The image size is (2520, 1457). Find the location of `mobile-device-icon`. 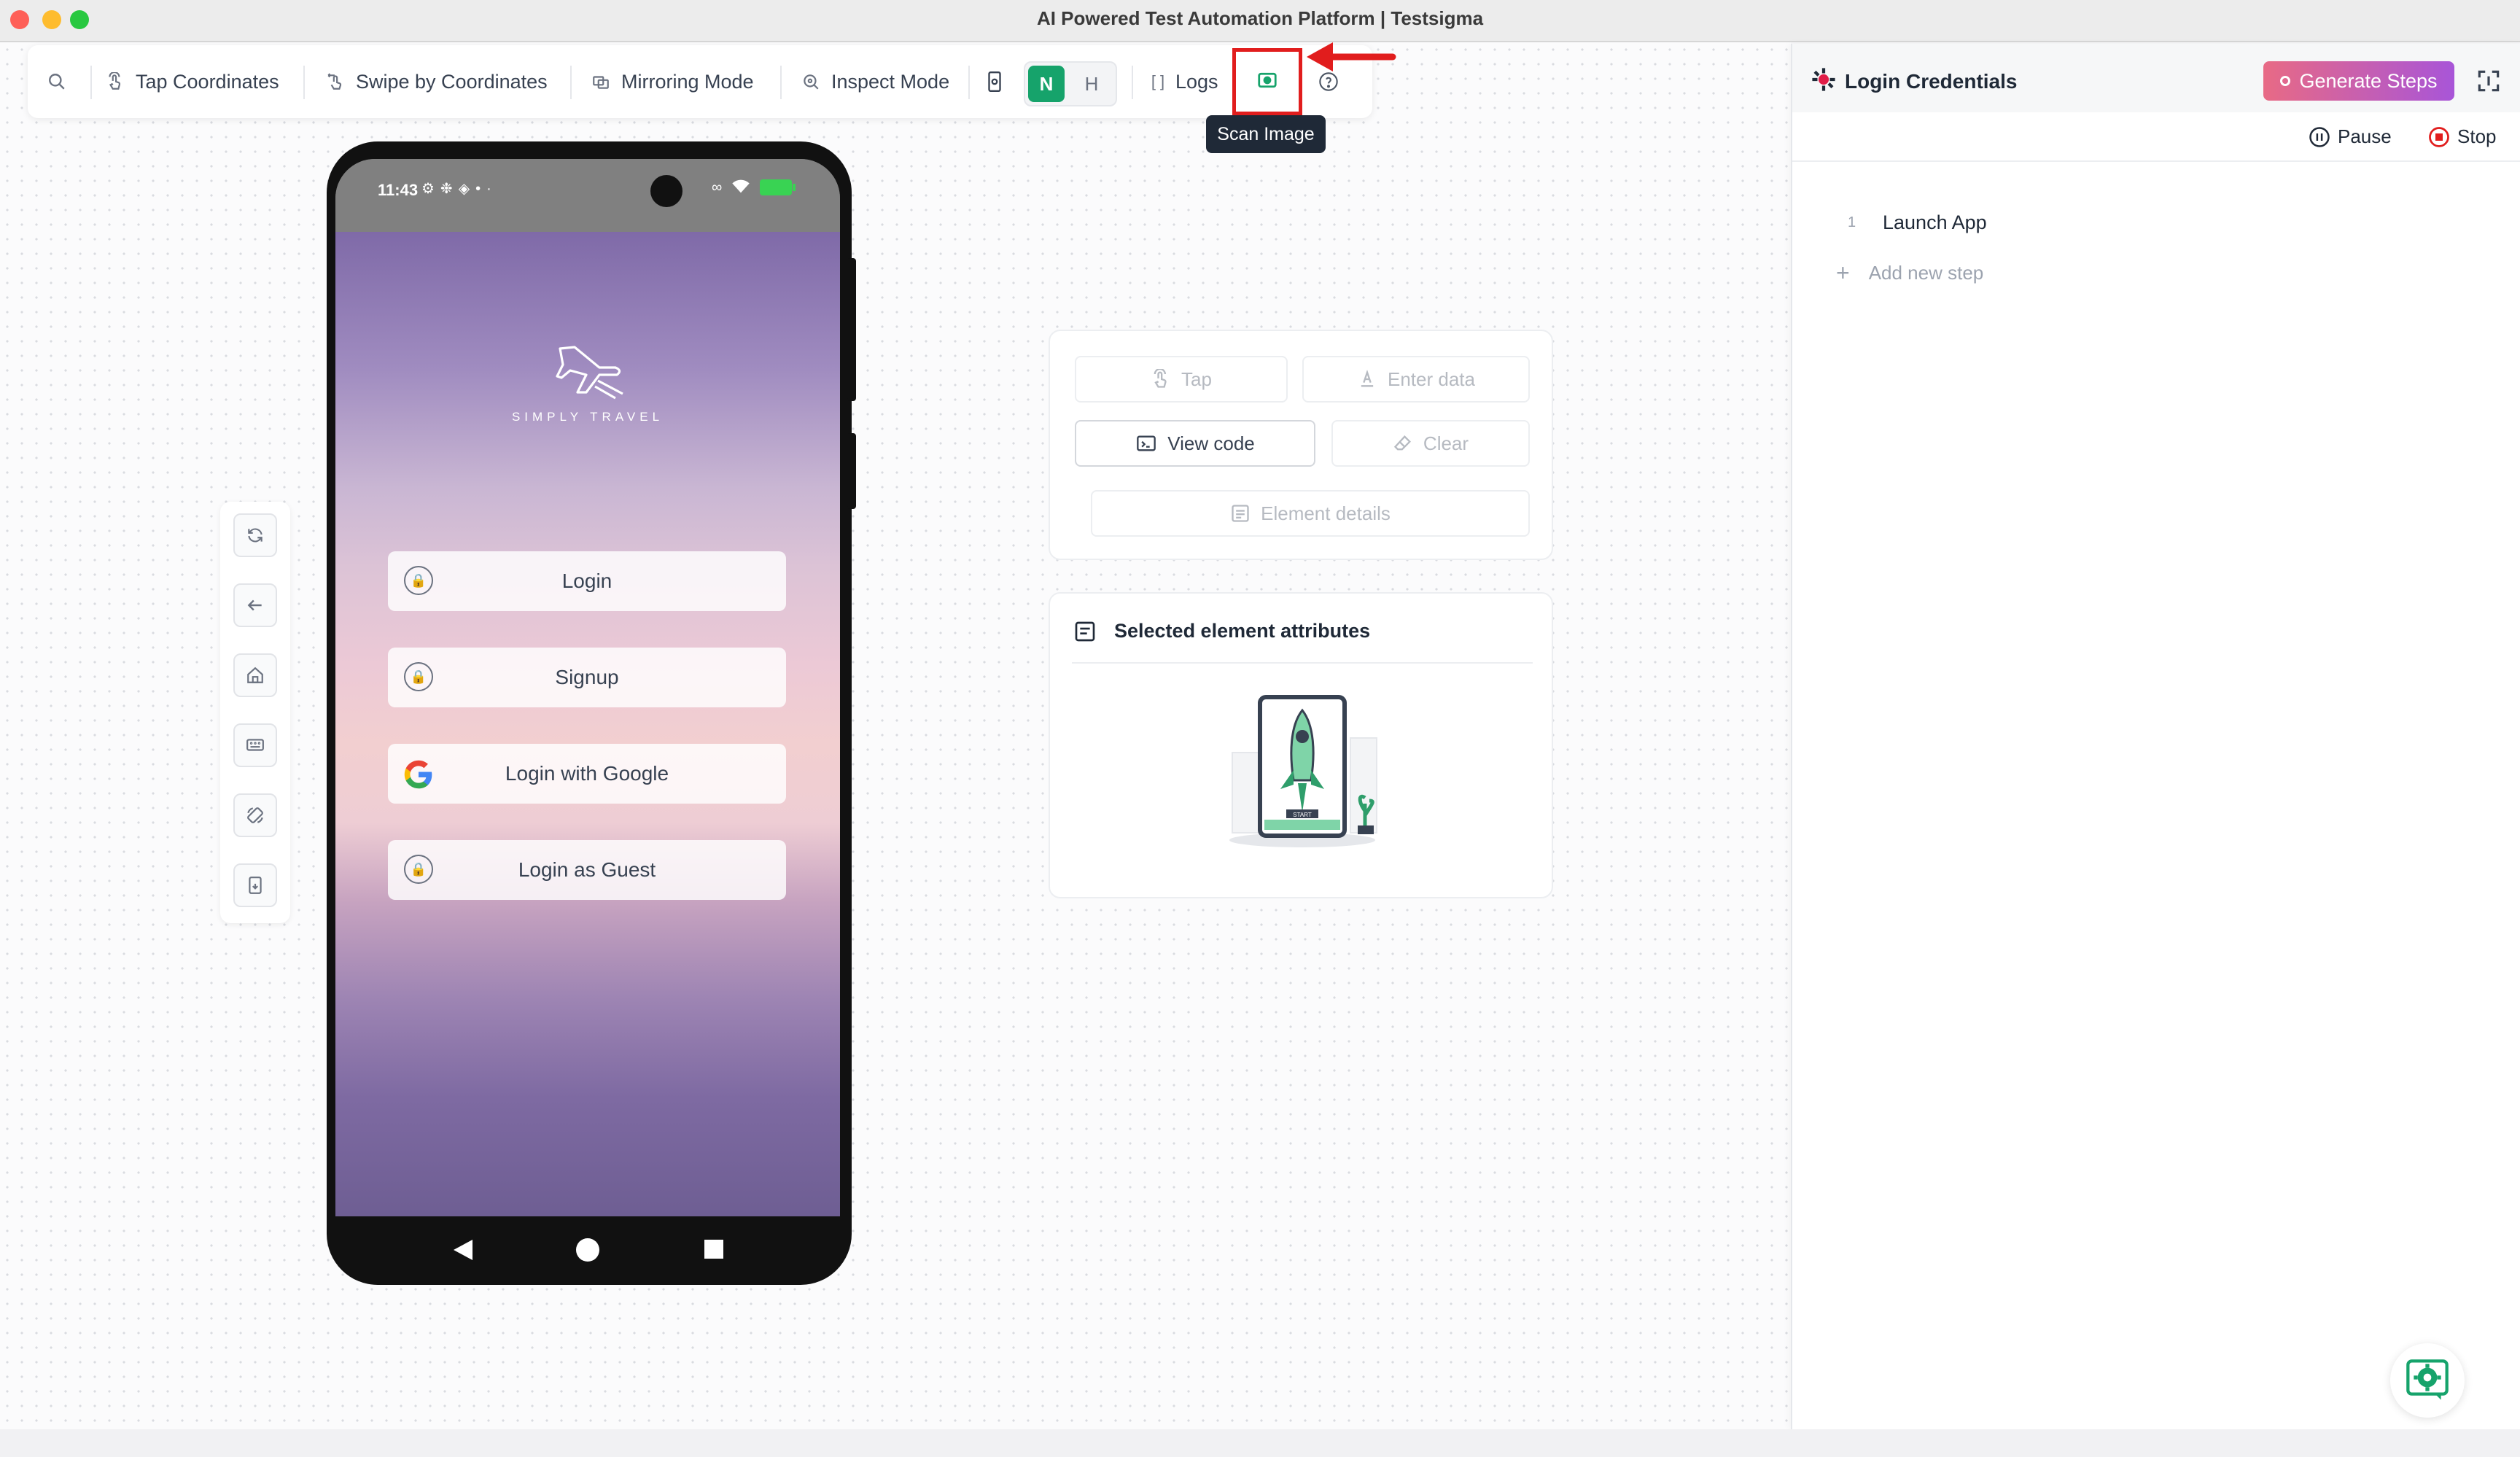

mobile-device-icon is located at coordinates (994, 82).